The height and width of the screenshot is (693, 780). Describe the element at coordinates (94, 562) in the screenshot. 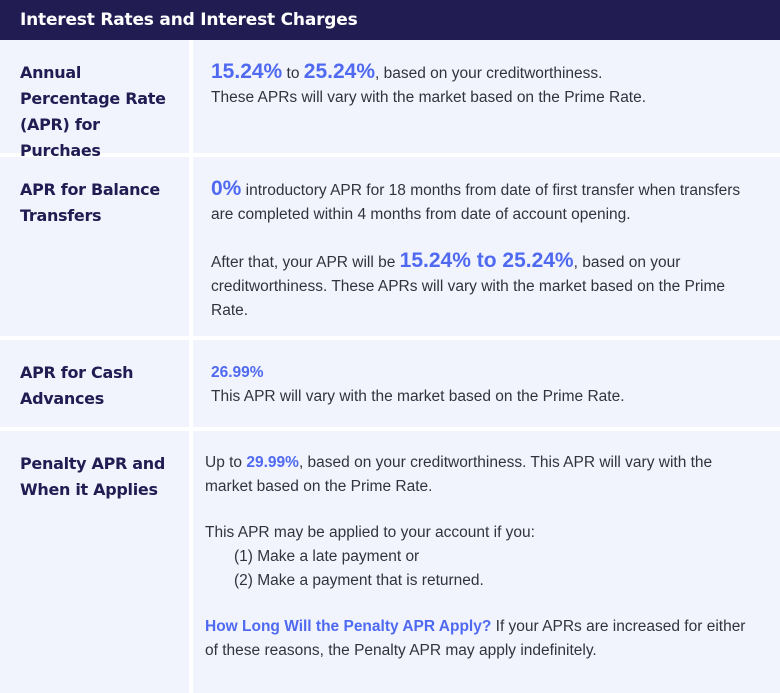

I see `row-label: Penalty APR and When it Applies` at that location.